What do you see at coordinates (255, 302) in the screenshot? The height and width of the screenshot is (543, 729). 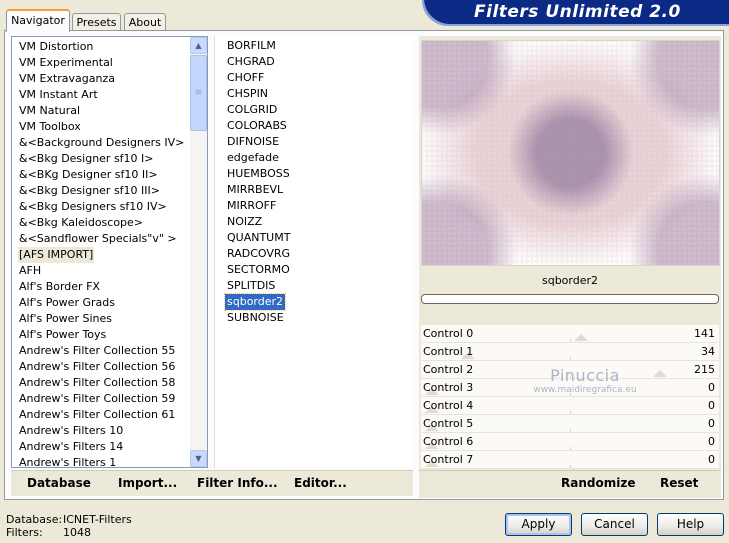 I see `filter-item: sqborder2` at bounding box center [255, 302].